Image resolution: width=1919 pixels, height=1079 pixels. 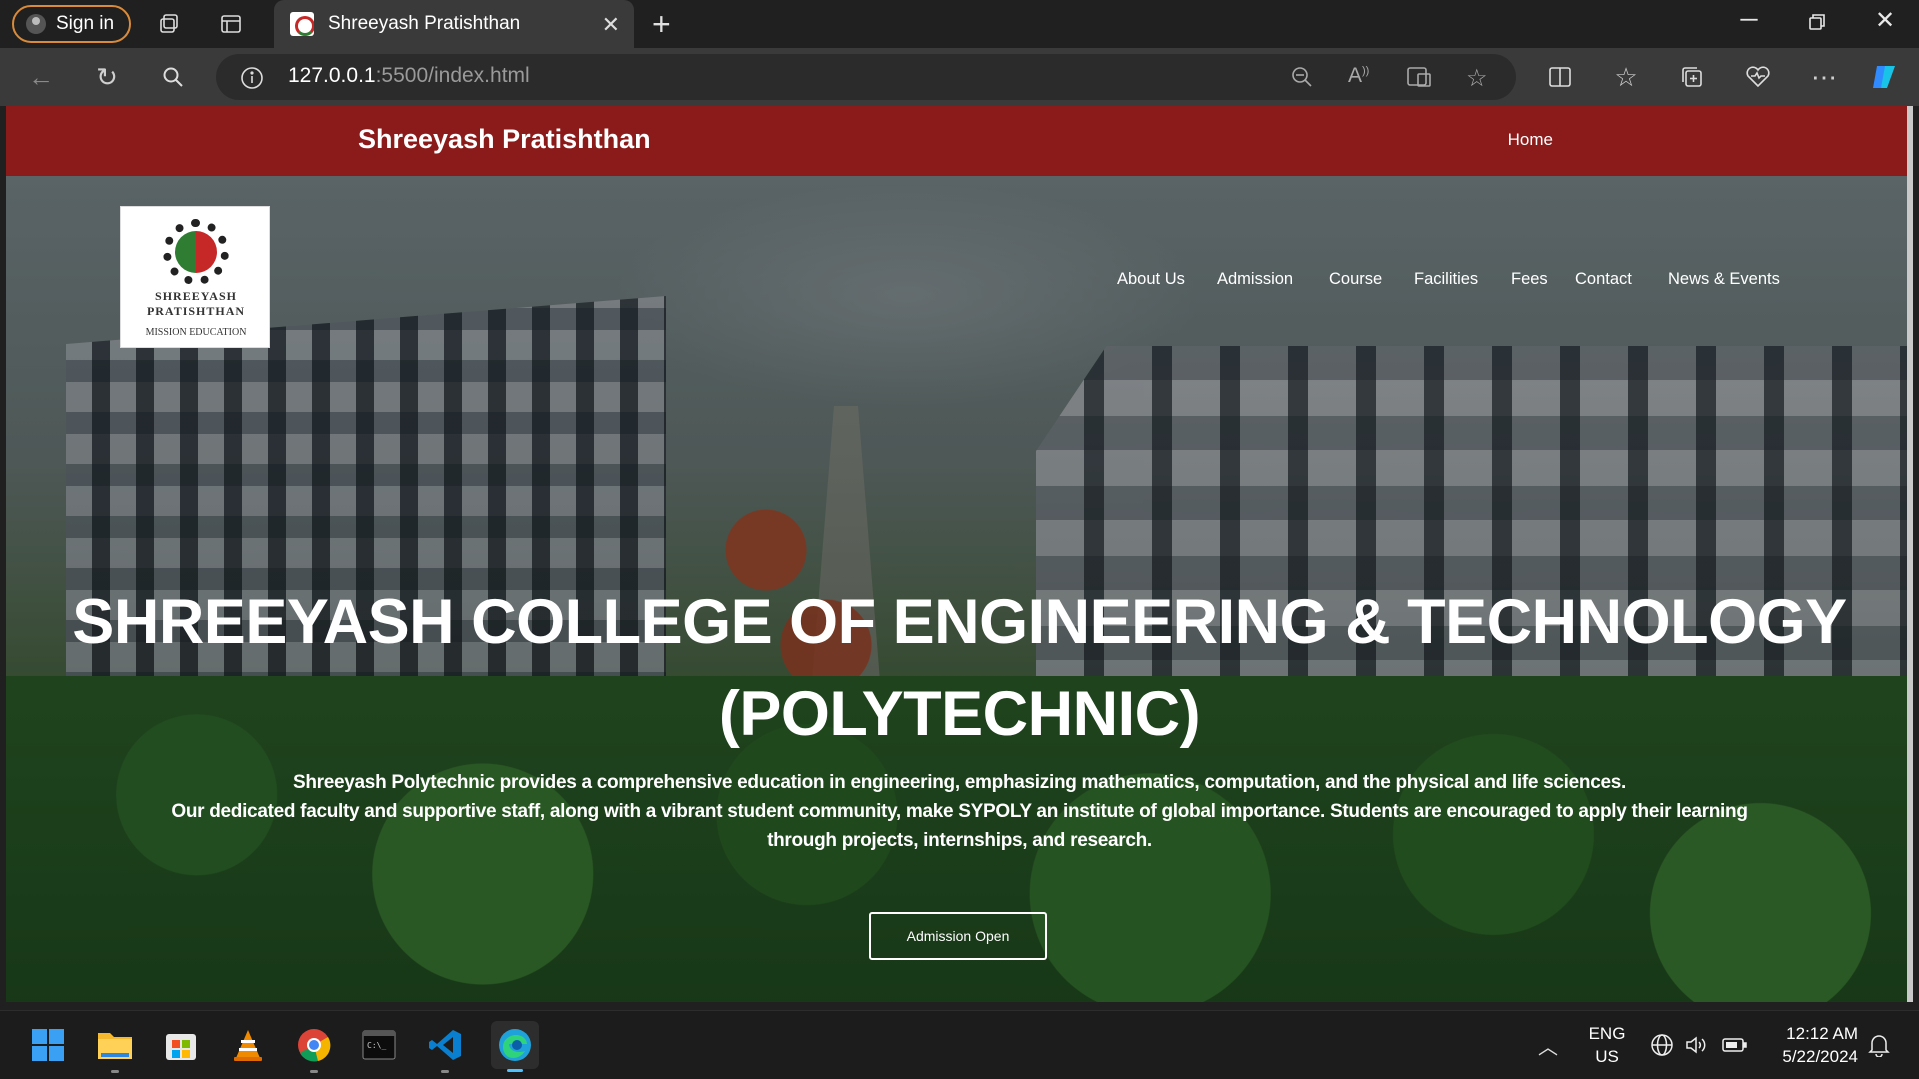 I want to click on nav-home-link: Home, so click(x=1530, y=140).